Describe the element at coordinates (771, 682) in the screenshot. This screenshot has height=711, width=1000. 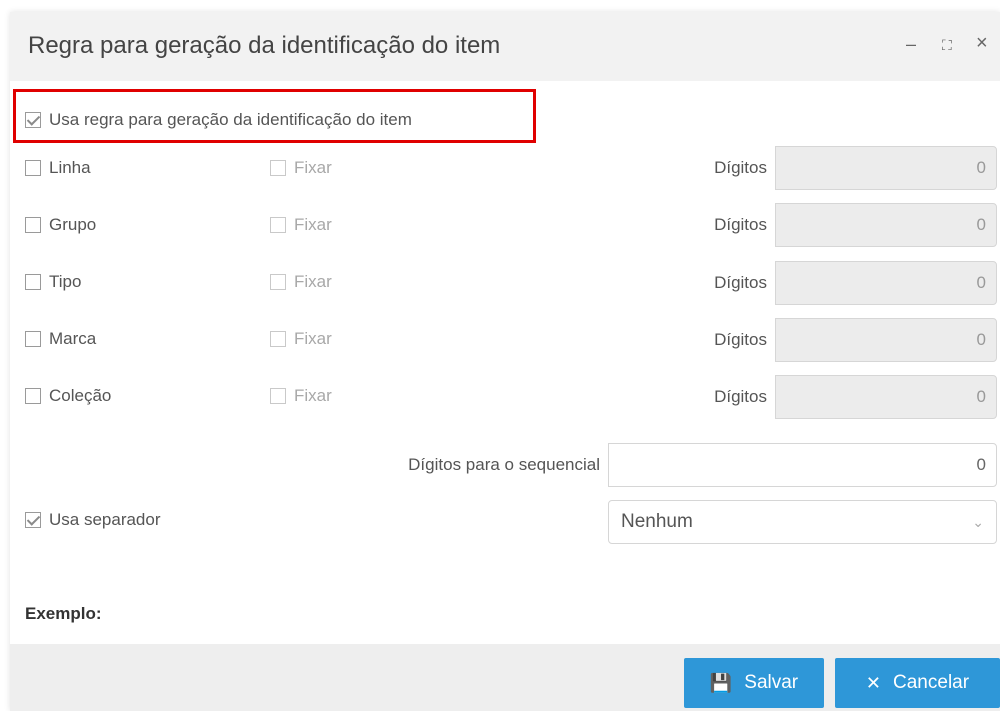
I see `save-button-label: Salvar` at that location.